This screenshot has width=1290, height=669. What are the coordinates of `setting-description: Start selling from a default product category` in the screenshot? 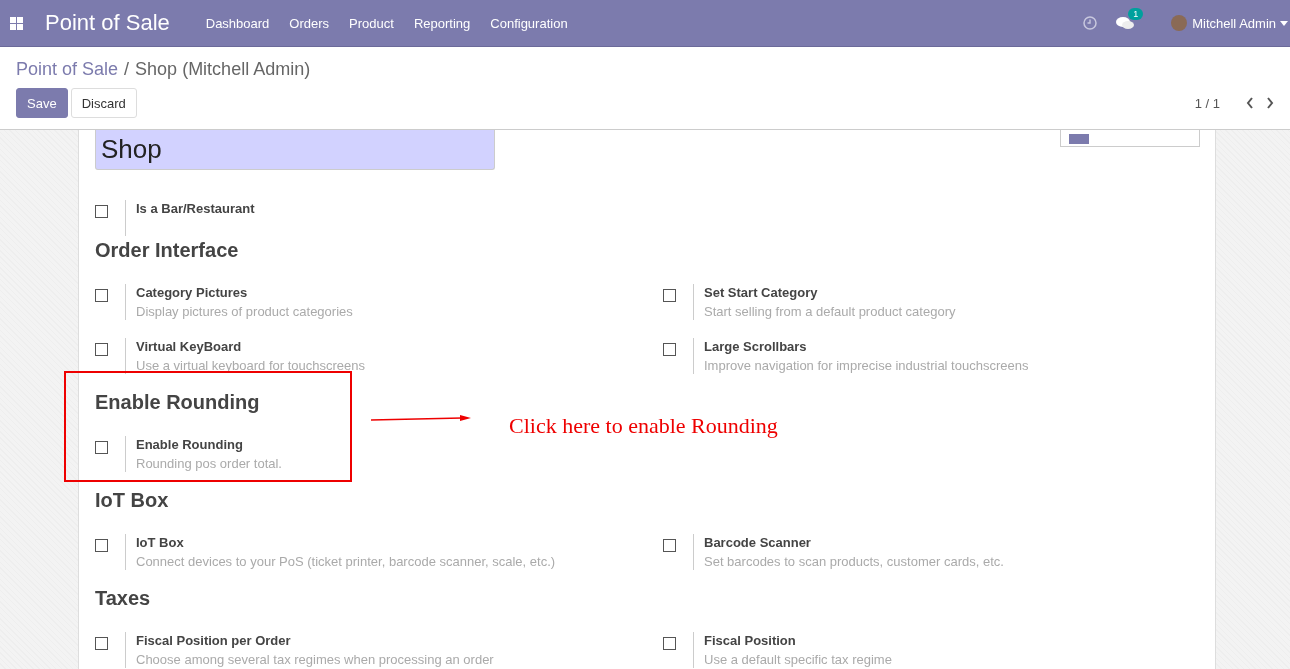 It's located at (830, 312).